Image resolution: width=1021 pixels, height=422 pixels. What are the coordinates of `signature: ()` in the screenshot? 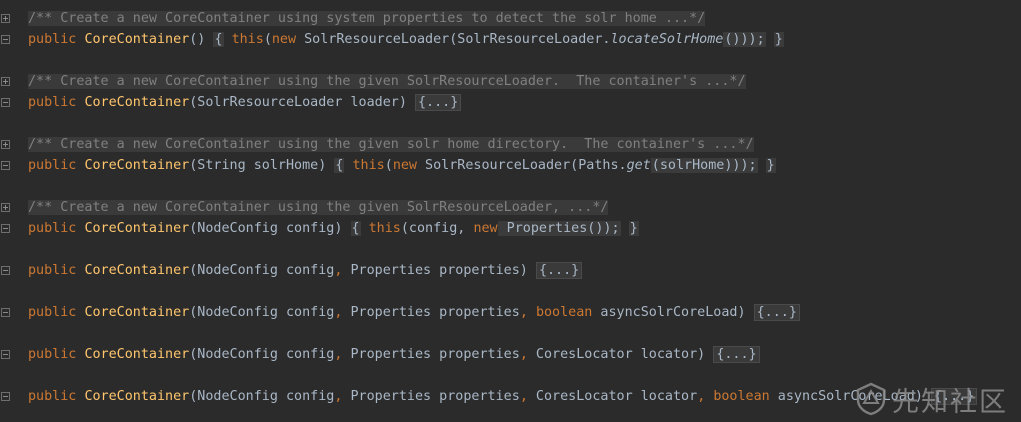 It's located at (197, 39).